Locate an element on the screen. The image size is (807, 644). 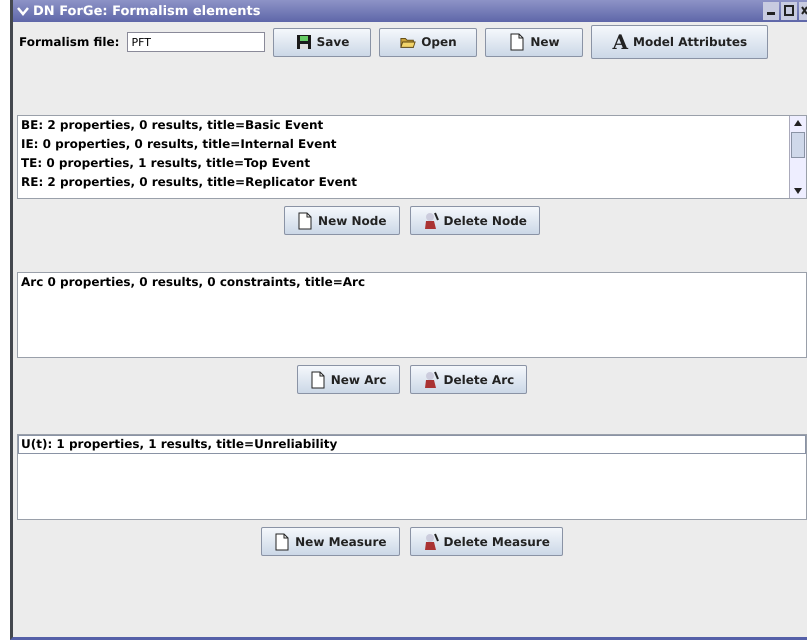
list-item: IE: 0 properties, 0 results, title=Internal Event is located at coordinates (403, 144).